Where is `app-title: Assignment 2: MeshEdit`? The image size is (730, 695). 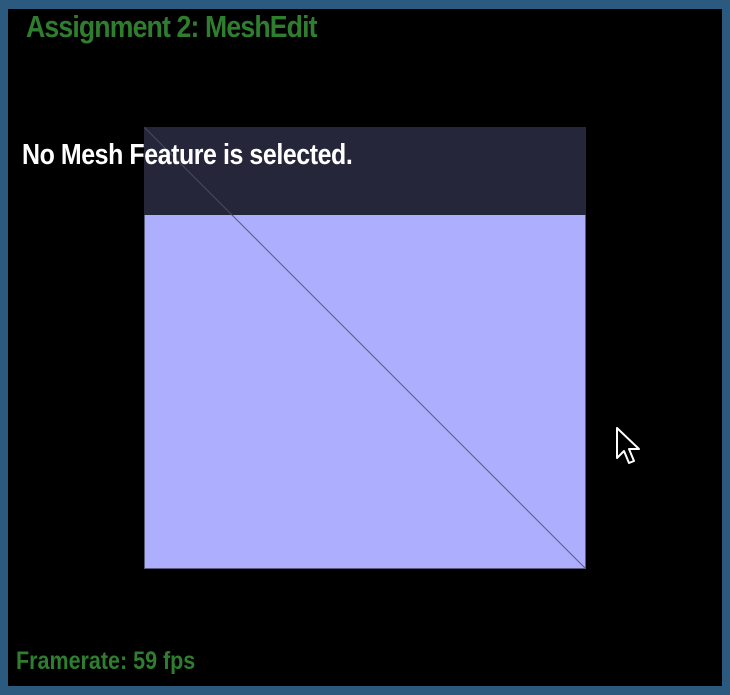 app-title: Assignment 2: MeshEdit is located at coordinates (172, 26).